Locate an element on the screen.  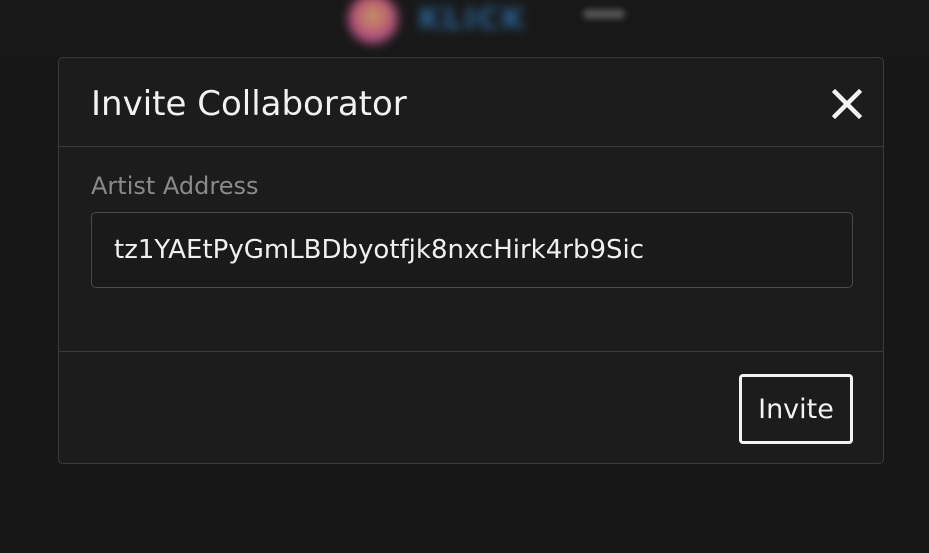
background-app-header: KLICK is located at coordinates (464, 28).